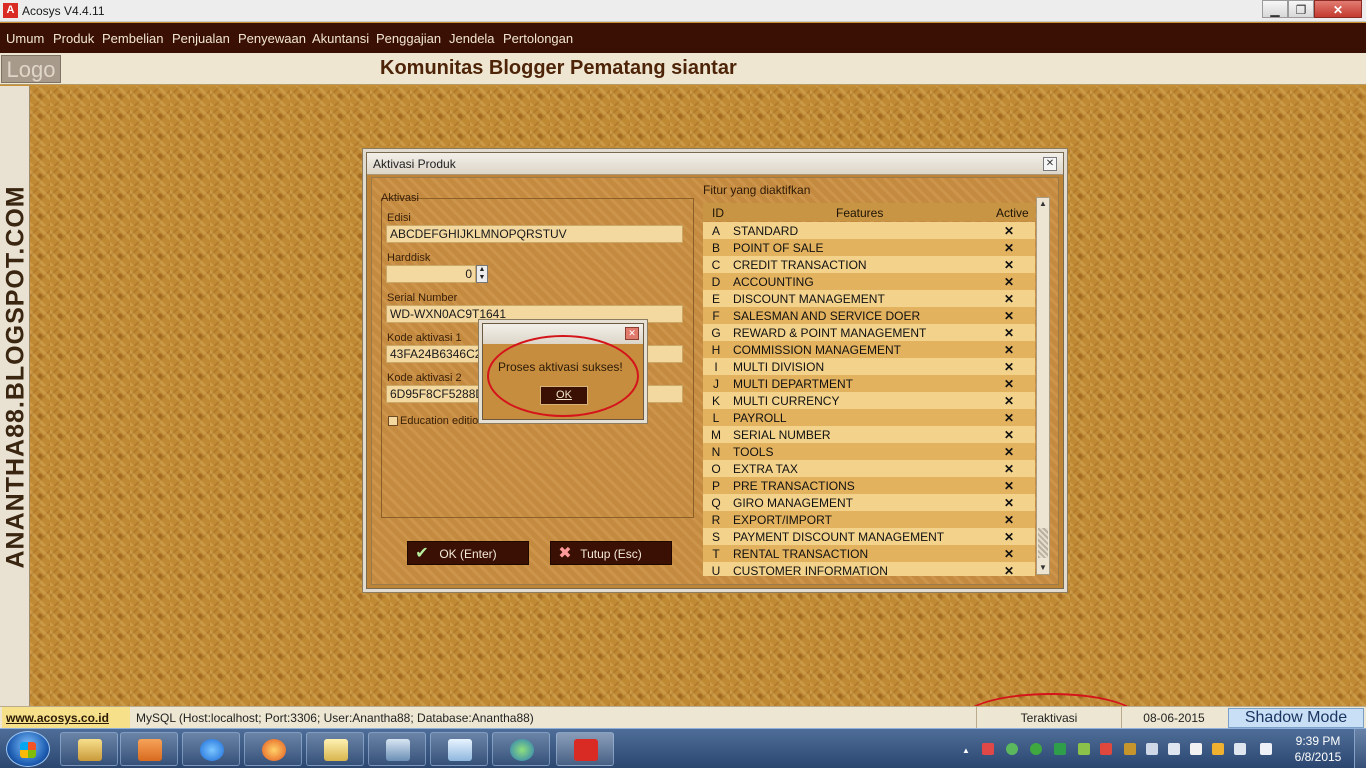  Describe the element at coordinates (1036, 749) in the screenshot. I see `security-icon` at that location.